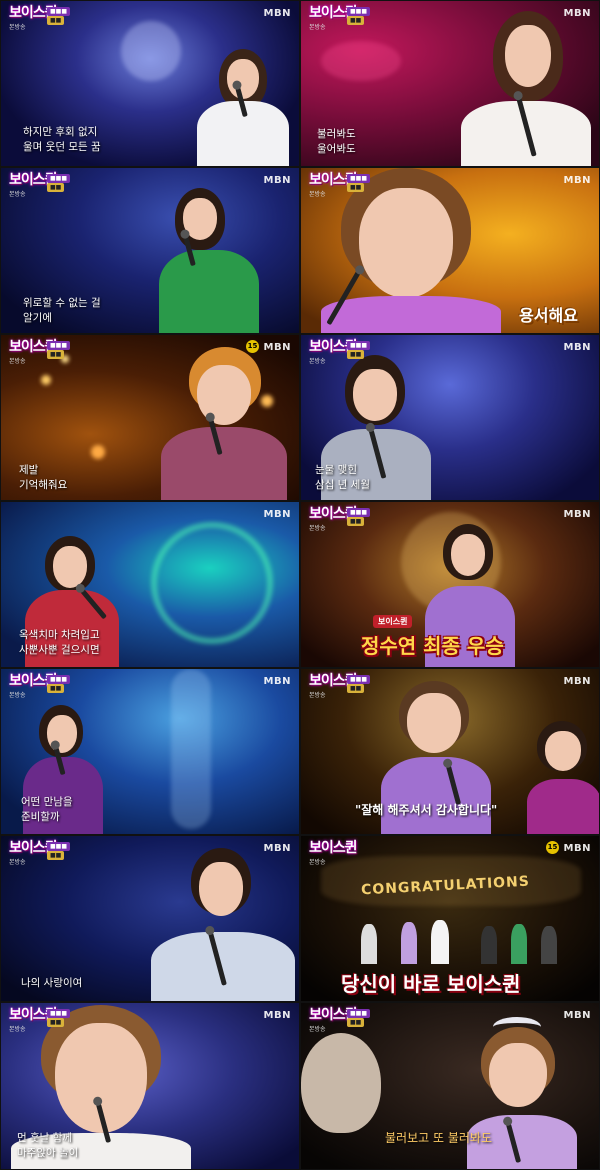  Describe the element at coordinates (47, 809) in the screenshot. I see `subtitle: 어떤 만남을 준비할까` at that location.